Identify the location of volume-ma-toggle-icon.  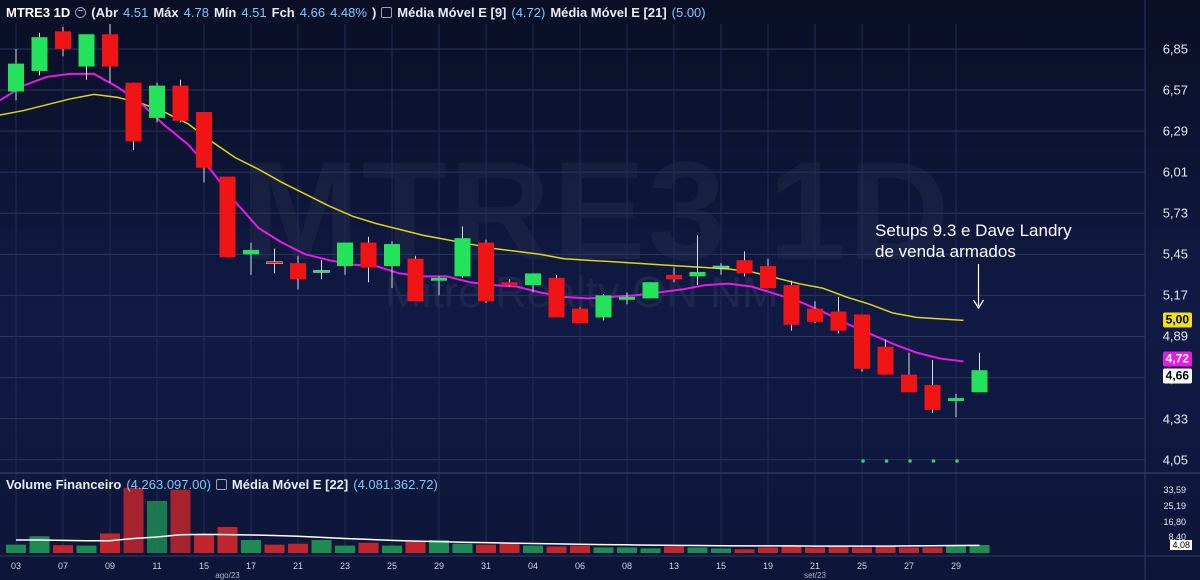
(221, 484).